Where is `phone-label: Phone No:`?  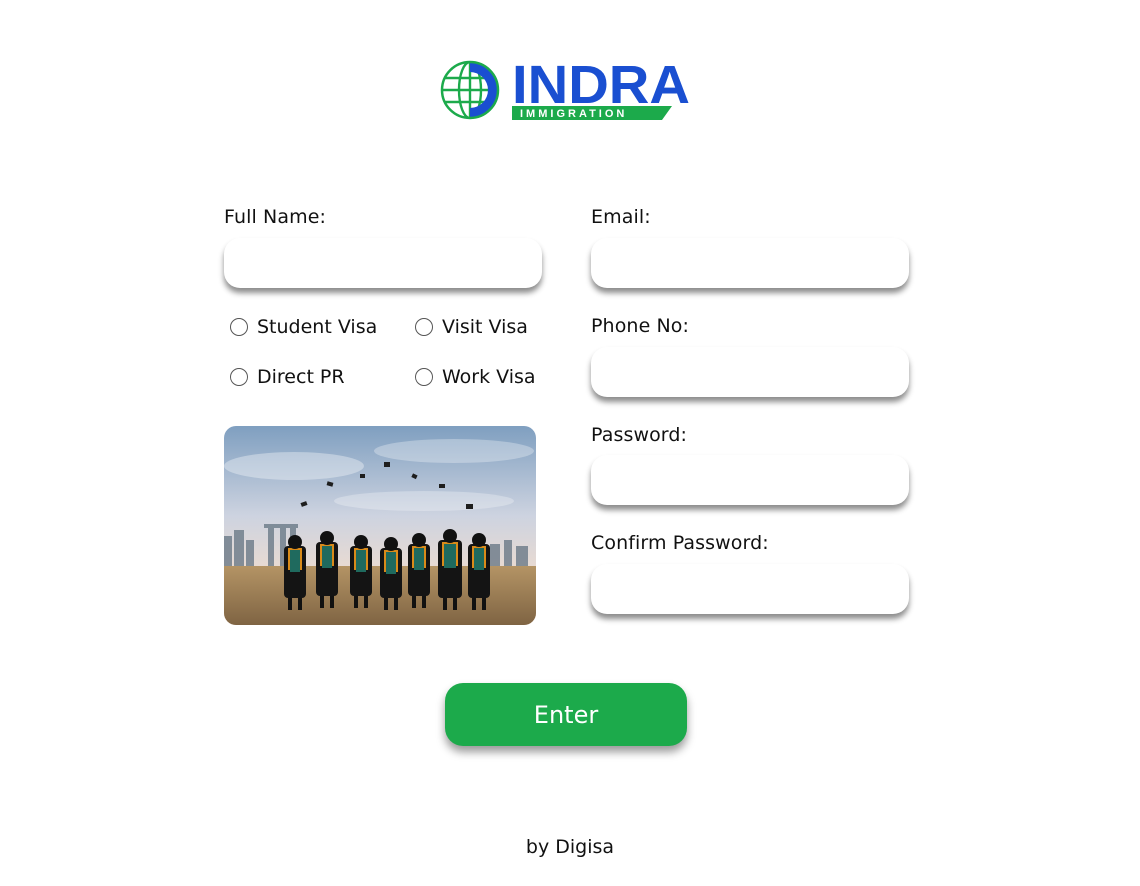
phone-label: Phone No: is located at coordinates (640, 326).